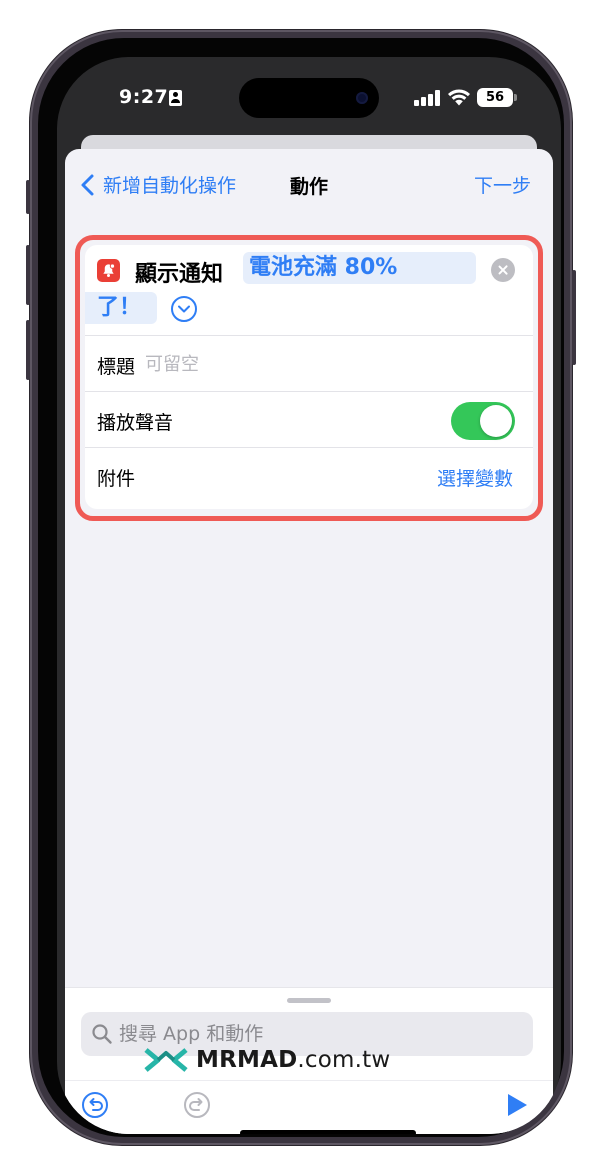  What do you see at coordinates (116, 367) in the screenshot?
I see `title-label: 標題` at bounding box center [116, 367].